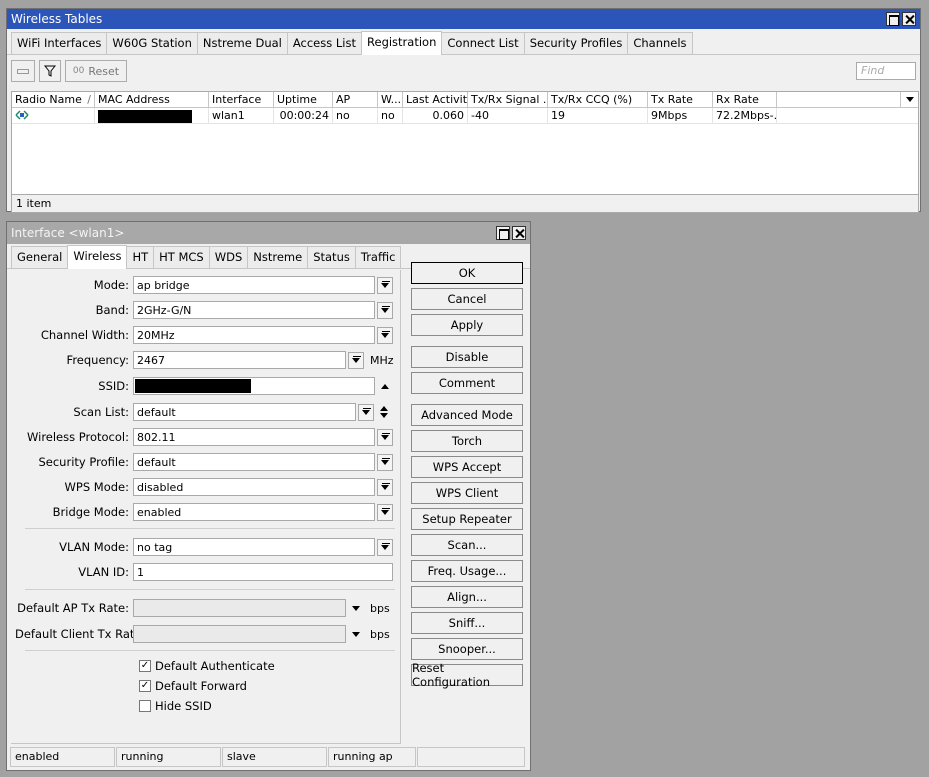  What do you see at coordinates (268, 233) in the screenshot?
I see `interface-titlebar: Interface <wlan1>` at bounding box center [268, 233].